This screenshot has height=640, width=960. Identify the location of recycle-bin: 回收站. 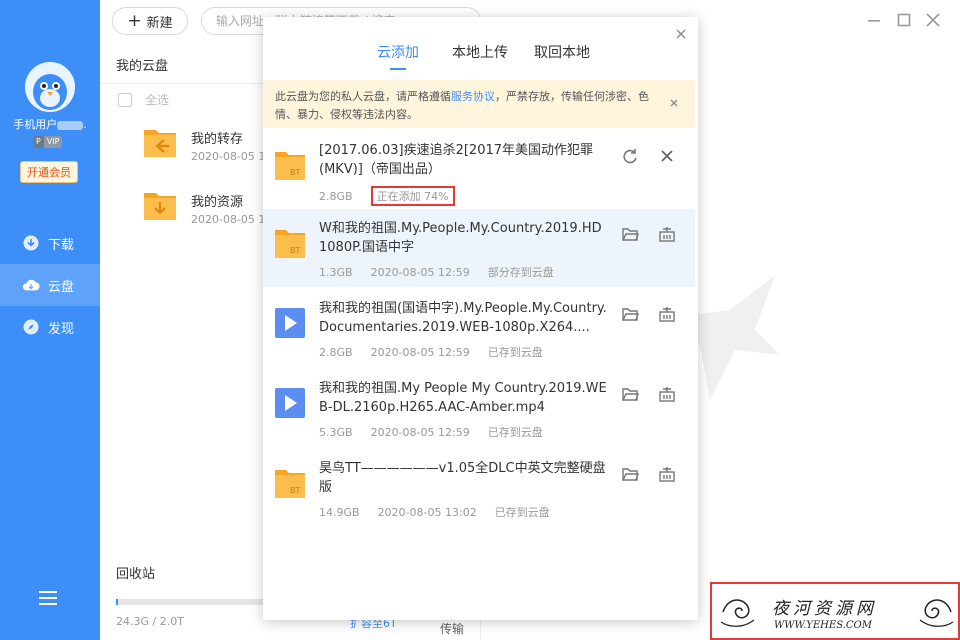
(135, 572).